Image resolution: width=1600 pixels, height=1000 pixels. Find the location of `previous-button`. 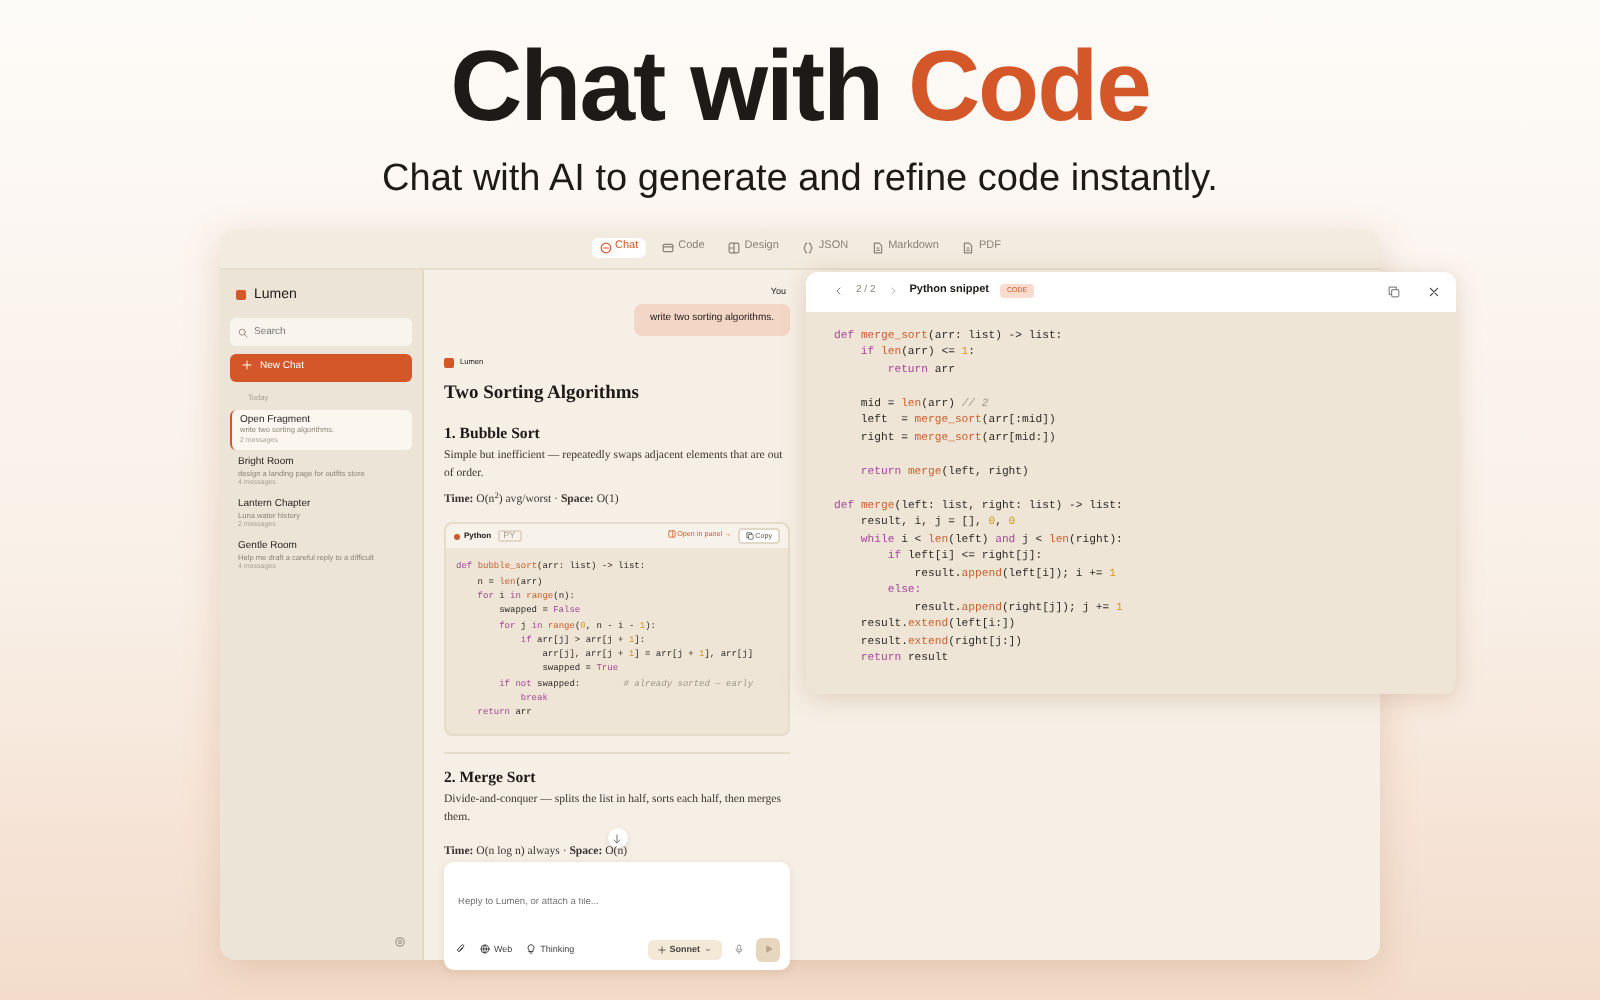

previous-button is located at coordinates (839, 291).